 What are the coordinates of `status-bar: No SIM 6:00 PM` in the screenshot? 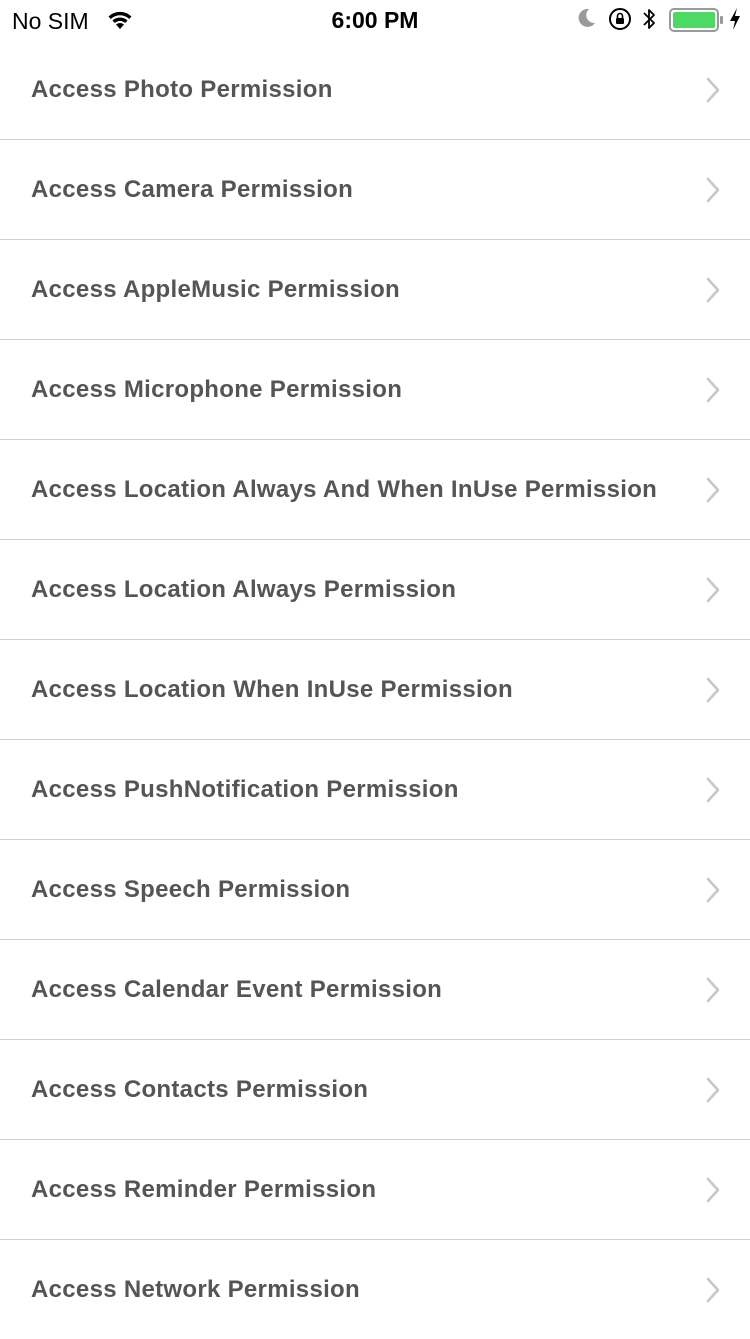 It's located at (375, 20).